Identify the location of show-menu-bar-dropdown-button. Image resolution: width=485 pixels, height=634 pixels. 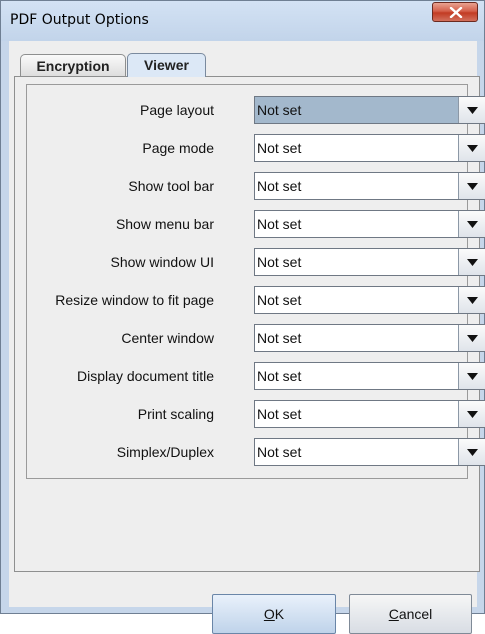
(471, 224).